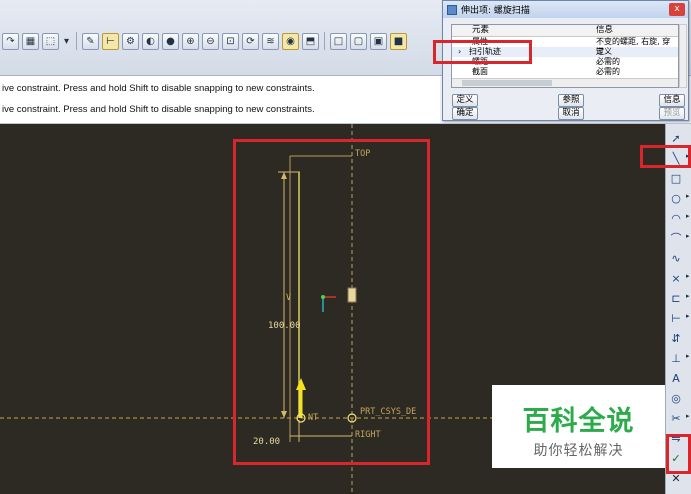 This screenshot has height=494, width=691. What do you see at coordinates (571, 113) in the screenshot?
I see `cancel-button: 取消` at bounding box center [571, 113].